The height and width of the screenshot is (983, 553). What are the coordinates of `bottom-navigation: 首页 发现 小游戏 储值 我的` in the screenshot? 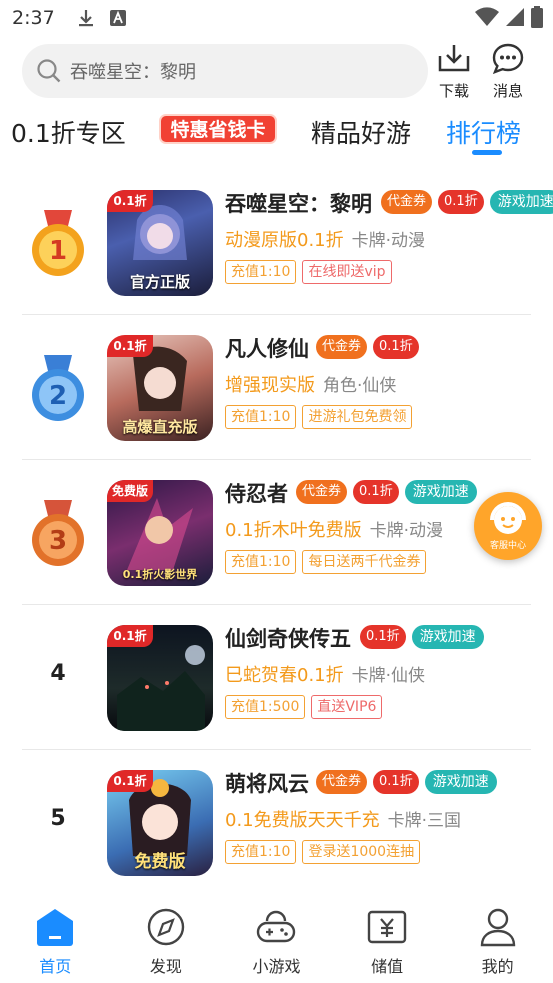 It's located at (276, 938).